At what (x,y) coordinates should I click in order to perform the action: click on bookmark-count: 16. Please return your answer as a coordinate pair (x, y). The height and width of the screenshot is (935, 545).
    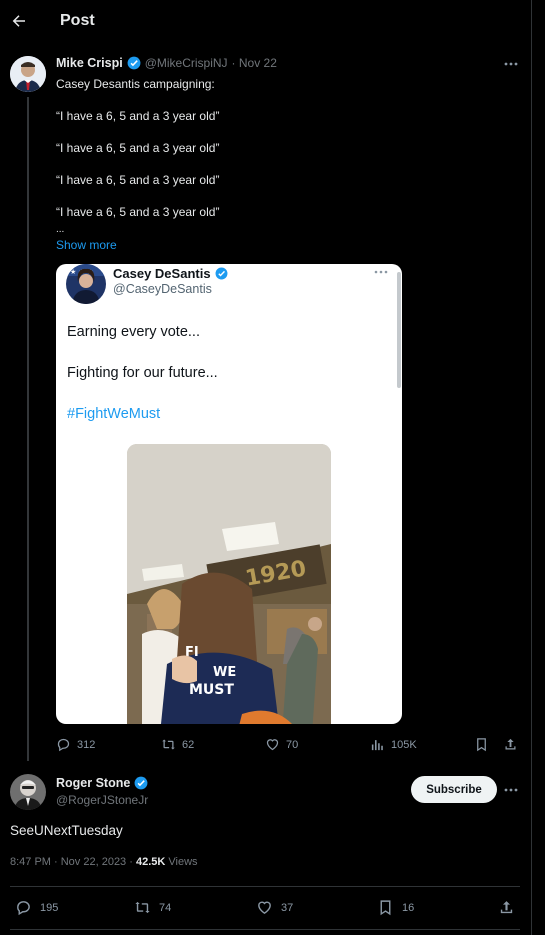
    Looking at the image, I should click on (408, 907).